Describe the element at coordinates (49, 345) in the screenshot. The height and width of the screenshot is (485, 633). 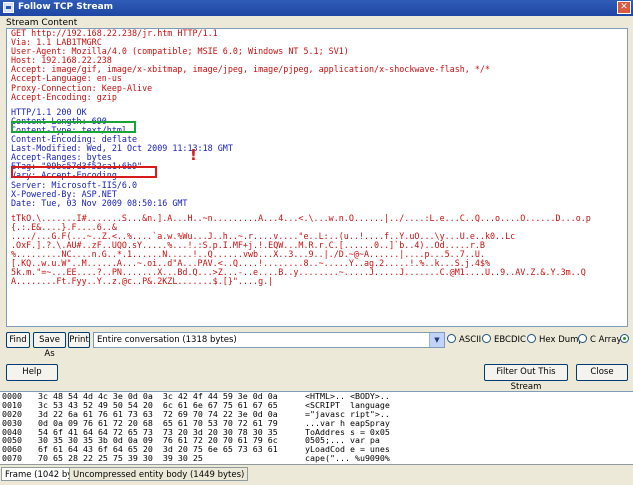
I see `save-as-button: Save As` at that location.